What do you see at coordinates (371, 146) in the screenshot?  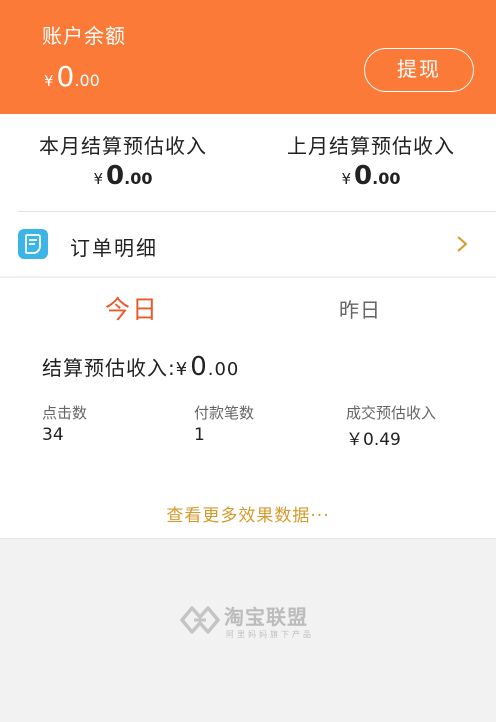 I see `last-month-label: 上月结算预估收入` at bounding box center [371, 146].